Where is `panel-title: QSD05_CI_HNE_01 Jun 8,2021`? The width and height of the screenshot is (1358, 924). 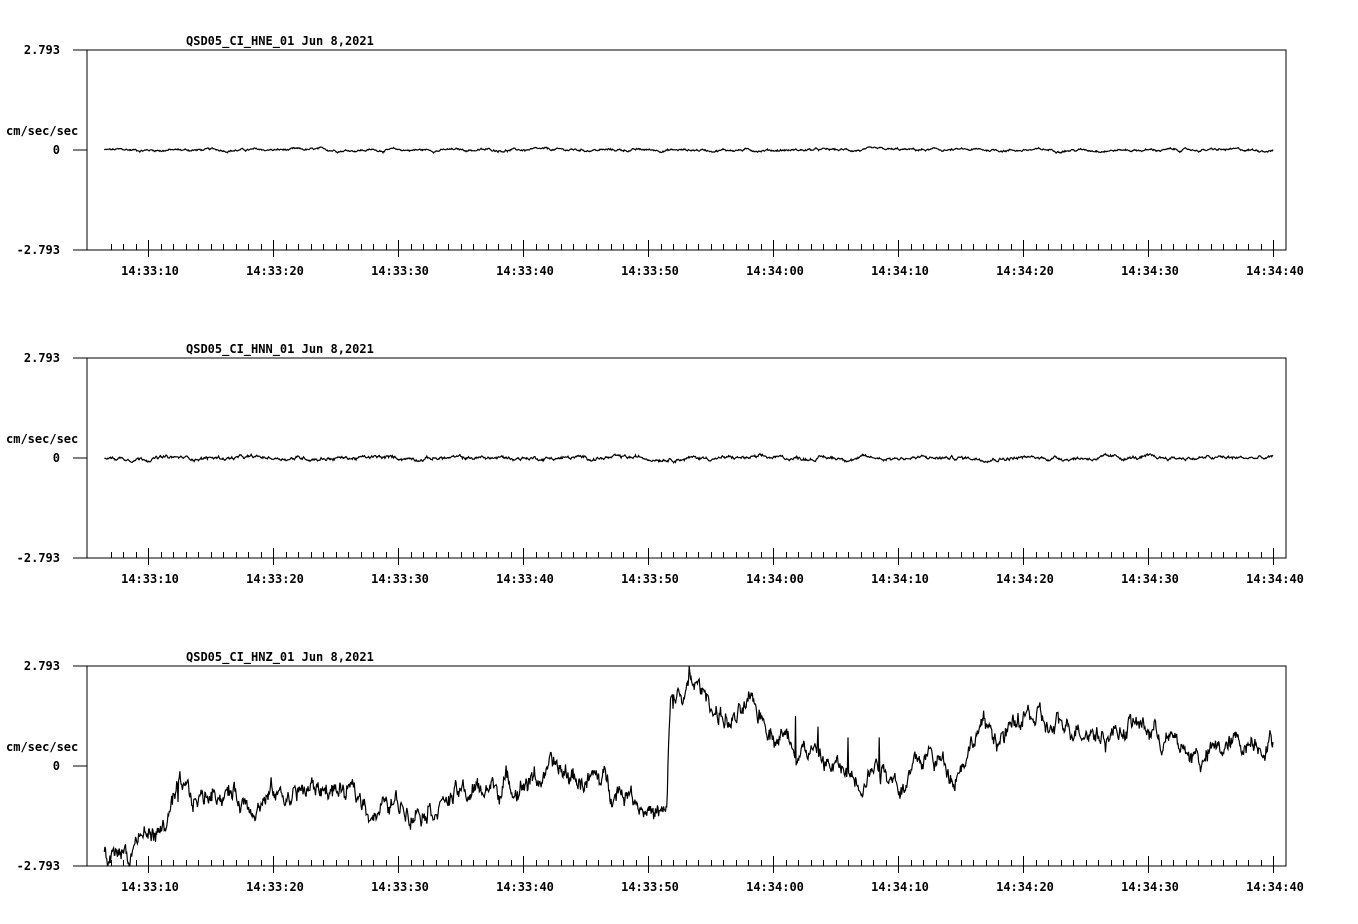
panel-title: QSD05_CI_HNE_01 Jun 8,2021 is located at coordinates (280, 41).